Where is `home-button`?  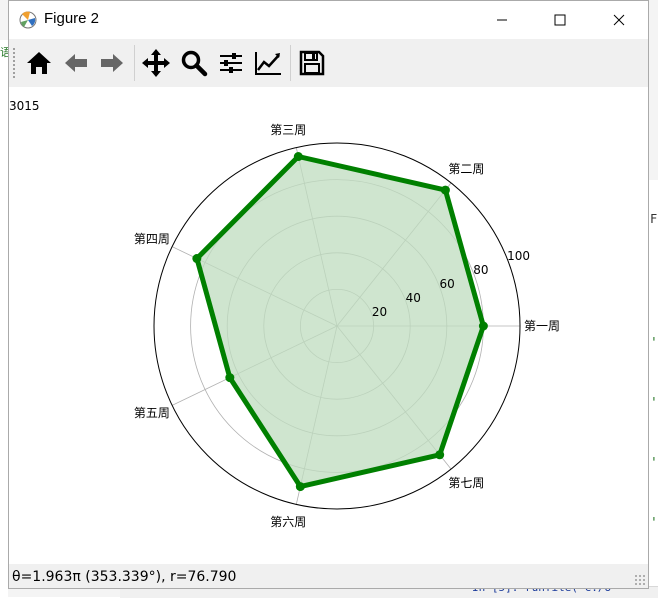 home-button is located at coordinates (39, 63).